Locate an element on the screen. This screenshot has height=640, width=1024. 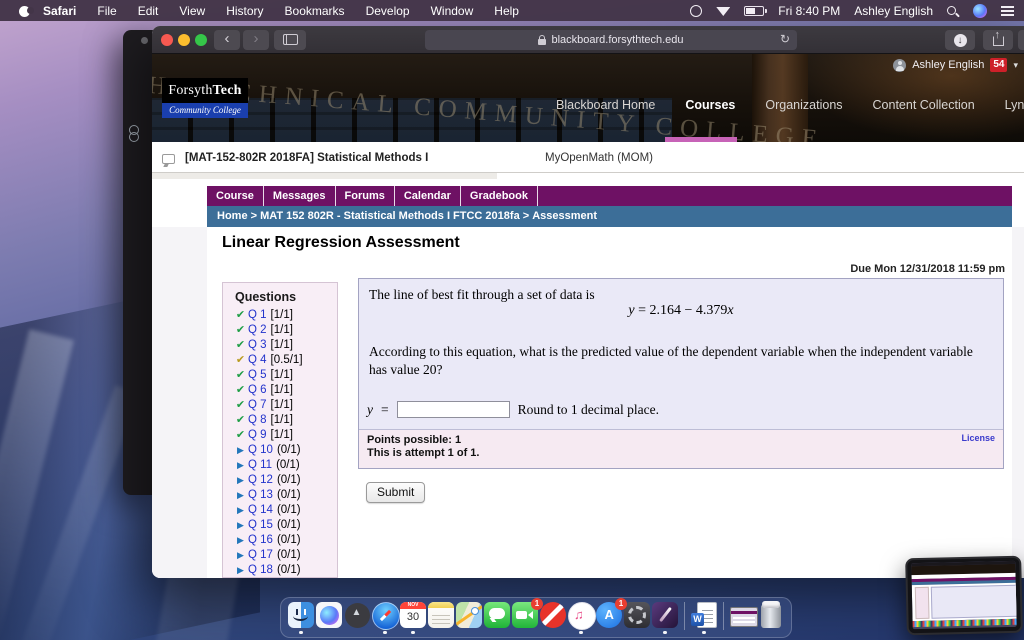
close-button is located at coordinates (167, 40).